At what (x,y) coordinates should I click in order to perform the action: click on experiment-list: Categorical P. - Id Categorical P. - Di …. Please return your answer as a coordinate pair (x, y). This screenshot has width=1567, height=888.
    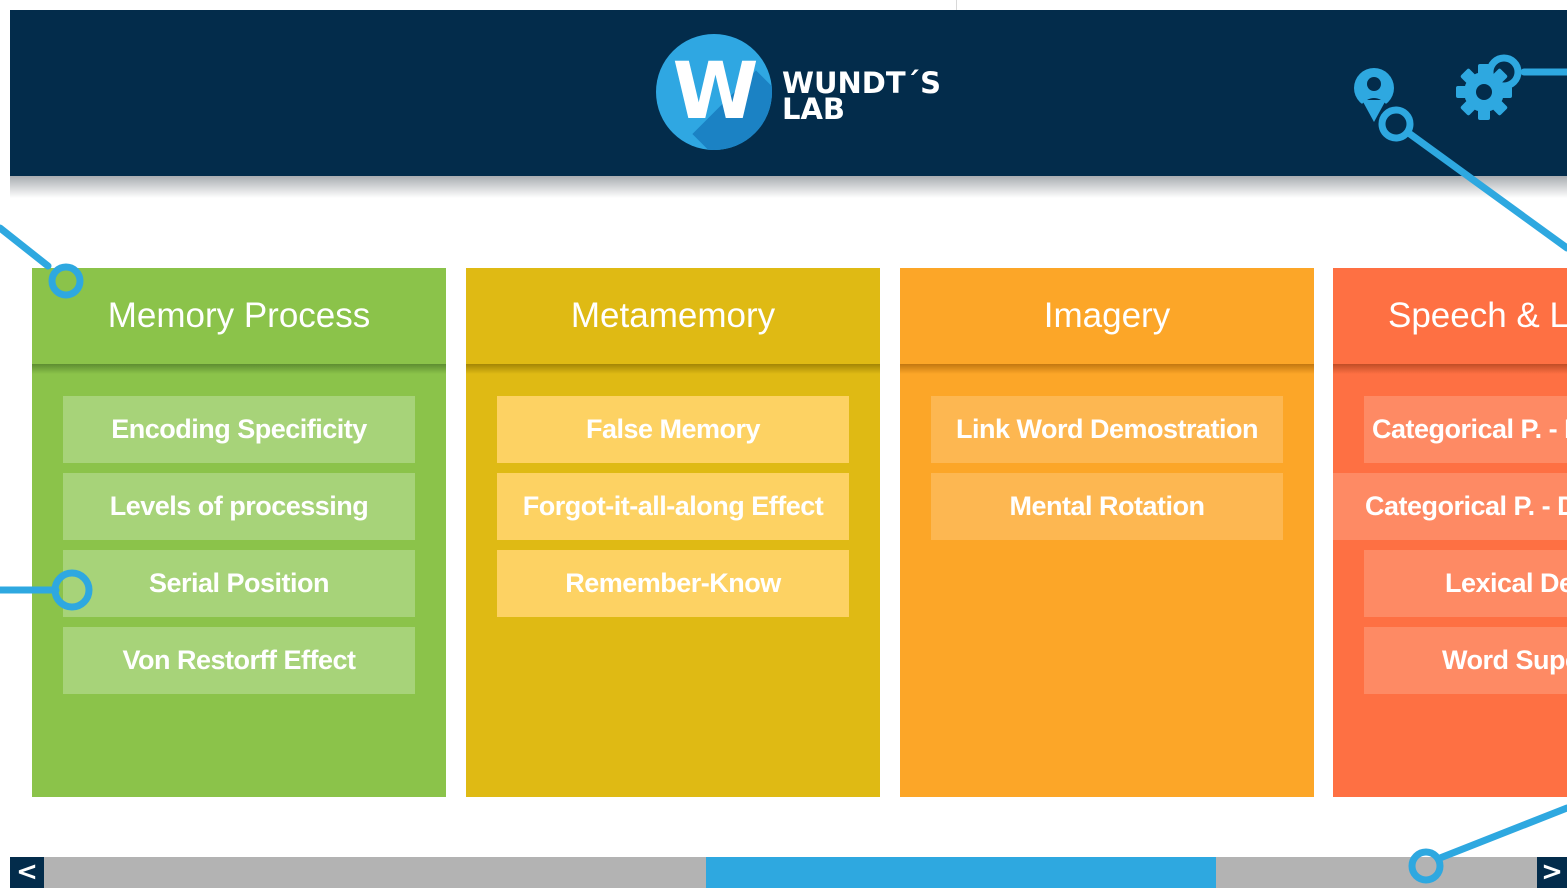
    Looking at the image, I should click on (1450, 534).